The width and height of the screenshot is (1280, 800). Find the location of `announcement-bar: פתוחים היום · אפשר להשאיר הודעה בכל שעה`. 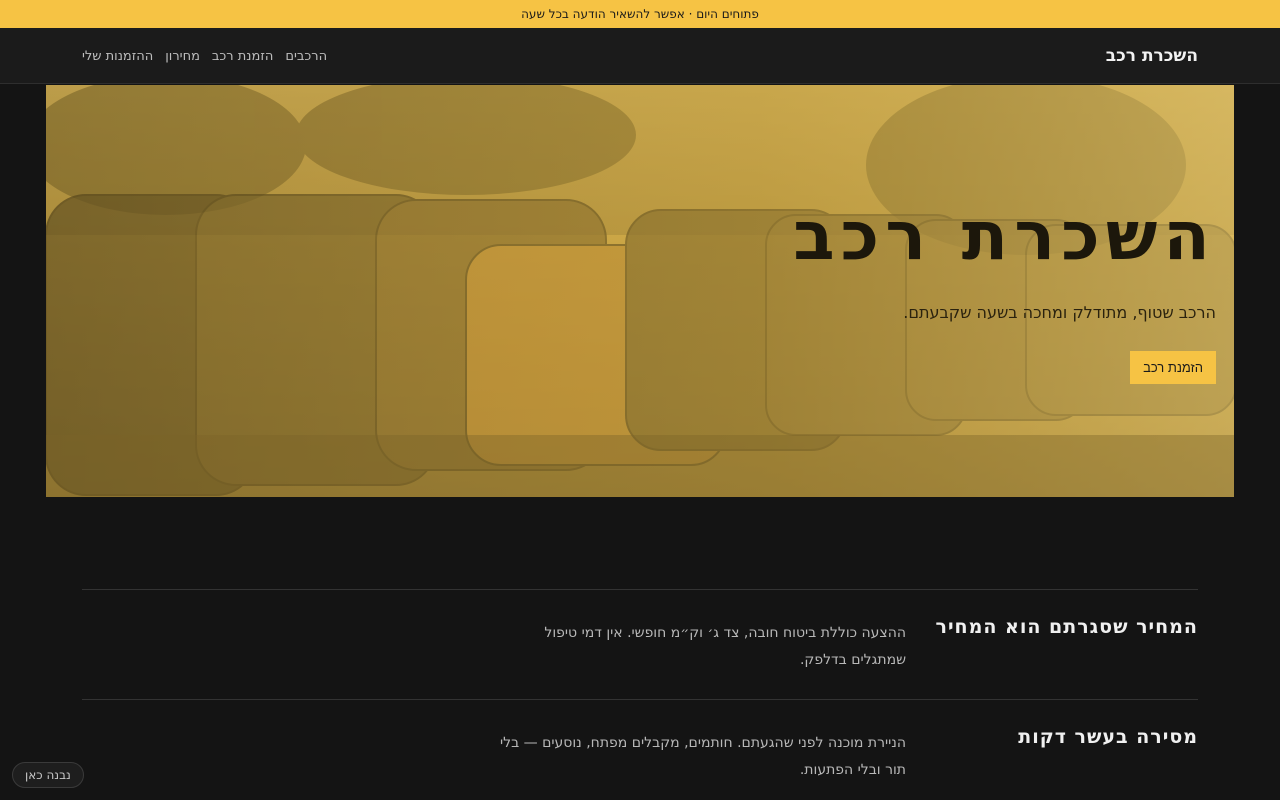

announcement-bar: פתוחים היום · אפשר להשאיר הודעה בכל שעה is located at coordinates (640, 14).